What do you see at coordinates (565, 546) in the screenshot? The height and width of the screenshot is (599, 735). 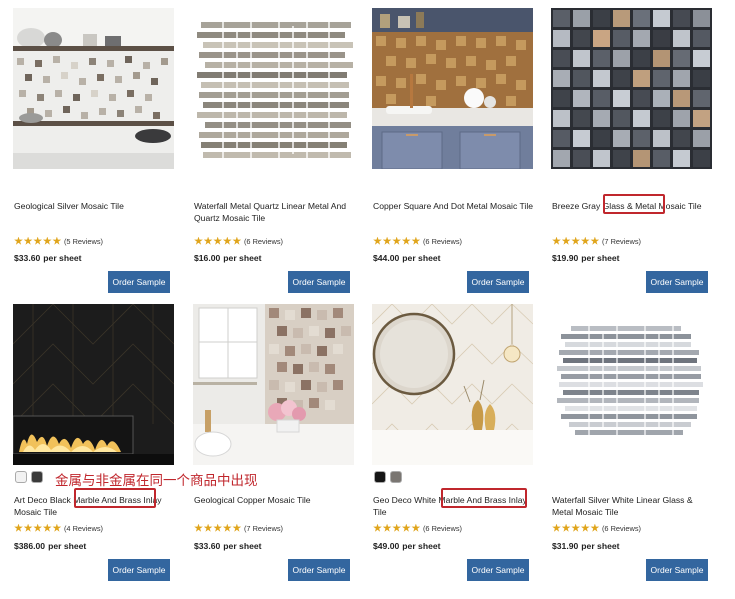 I see `price-value: $31.90` at bounding box center [565, 546].